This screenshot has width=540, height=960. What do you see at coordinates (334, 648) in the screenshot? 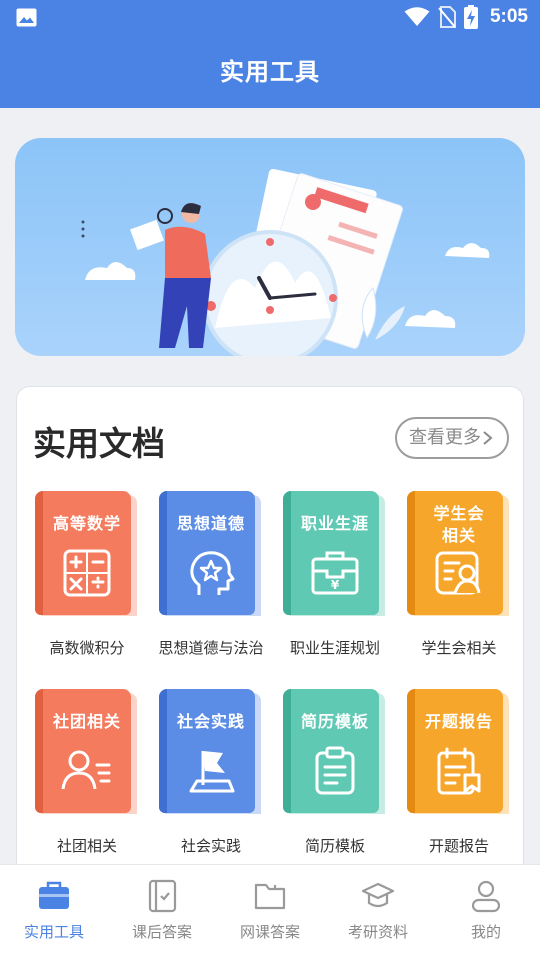
I see `doc-caption: 职业生涯规划` at bounding box center [334, 648].